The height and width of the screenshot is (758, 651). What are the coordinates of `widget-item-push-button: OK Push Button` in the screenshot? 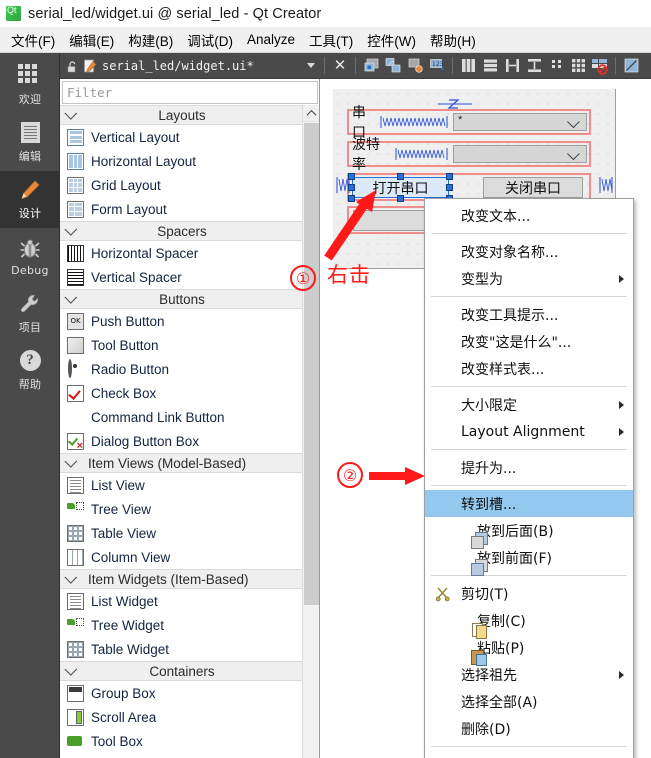 It's located at (181, 321).